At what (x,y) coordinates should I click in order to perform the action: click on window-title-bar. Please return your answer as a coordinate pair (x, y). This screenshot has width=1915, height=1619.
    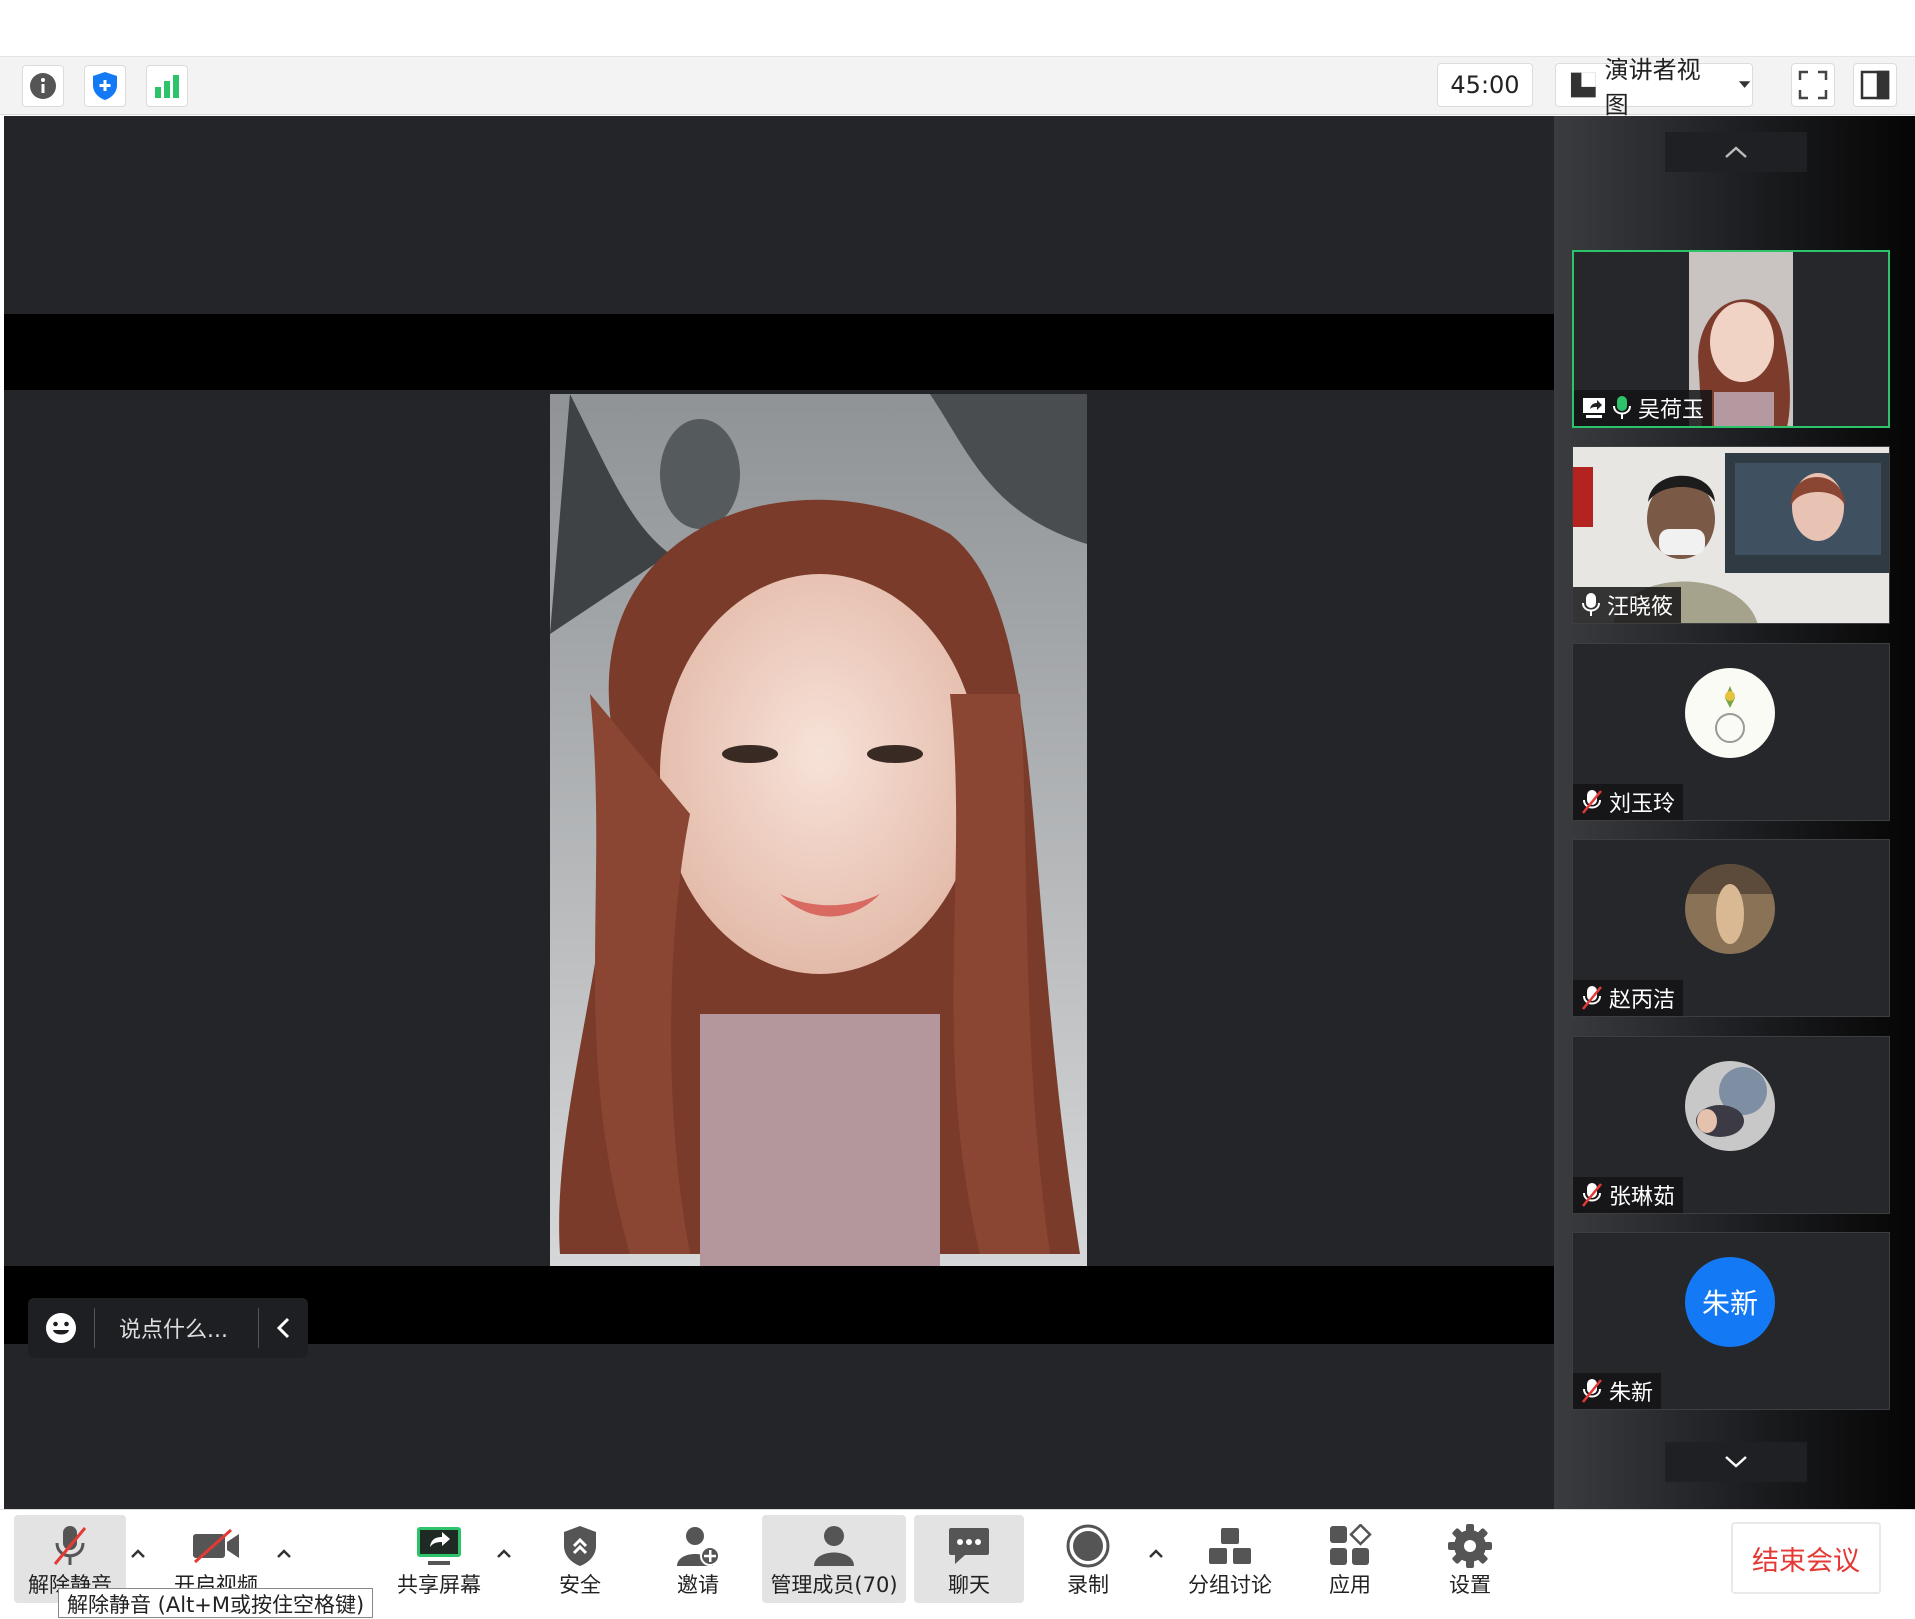
    Looking at the image, I should click on (957, 28).